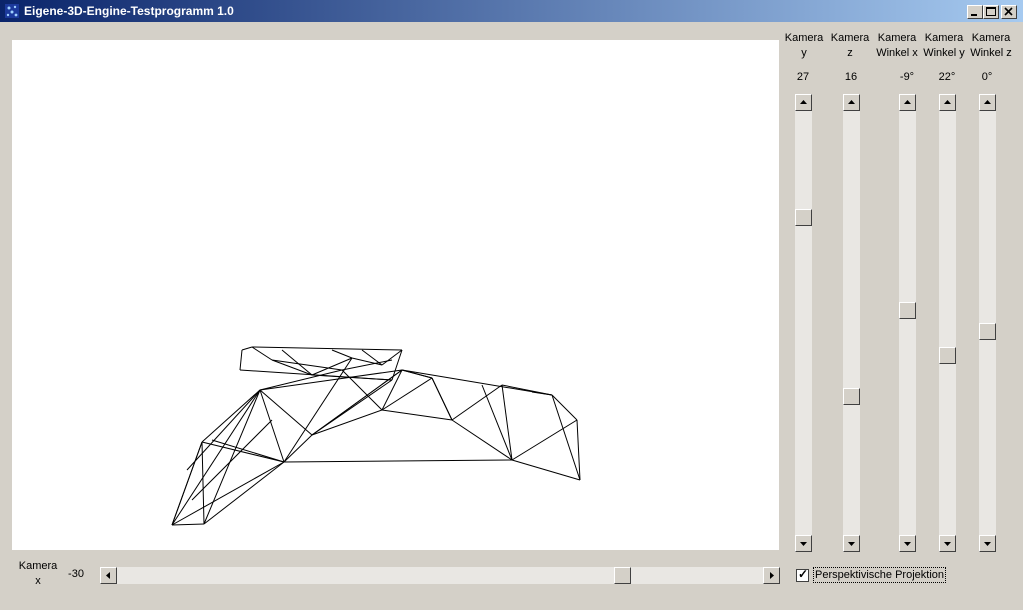  What do you see at coordinates (803, 217) in the screenshot?
I see `vertical-slider-1-thumb` at bounding box center [803, 217].